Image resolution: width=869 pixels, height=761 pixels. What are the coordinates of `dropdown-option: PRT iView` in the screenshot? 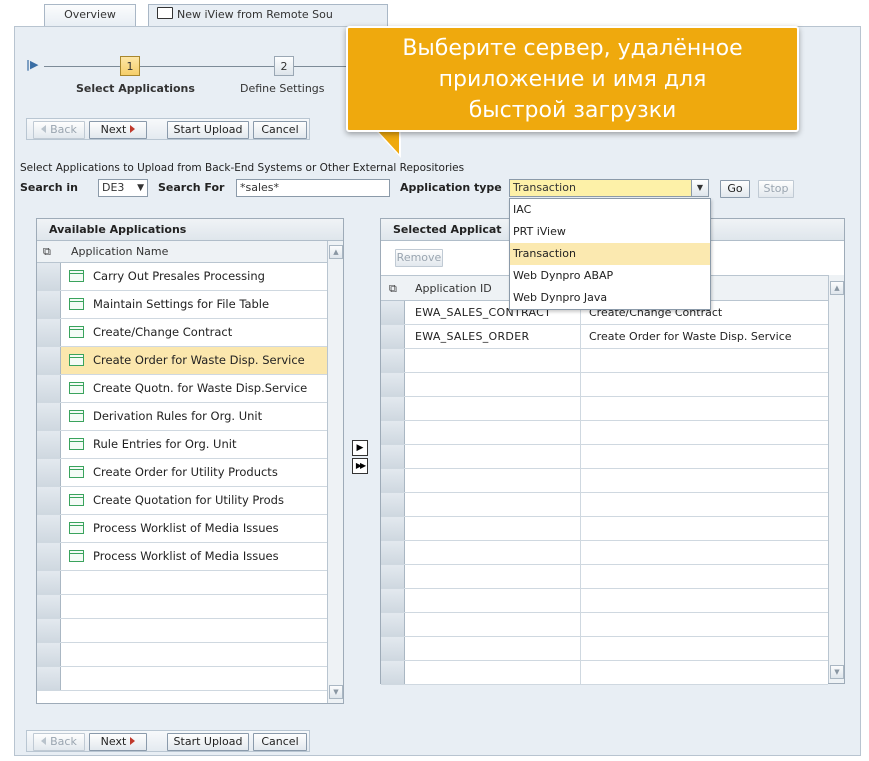 It's located at (610, 232).